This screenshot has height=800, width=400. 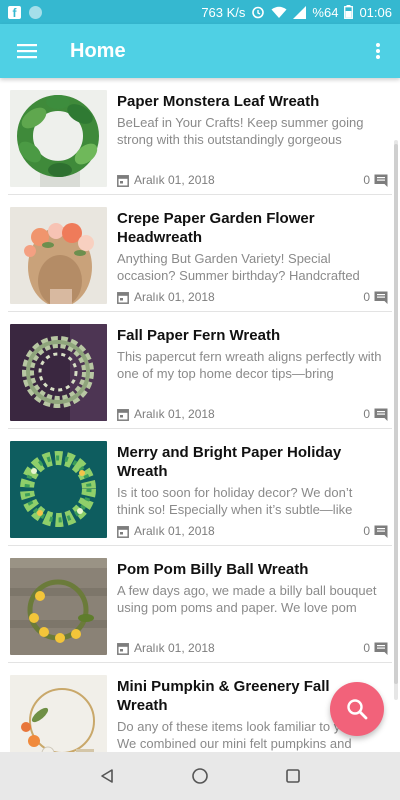 I want to click on alarm-icon, so click(x=258, y=12).